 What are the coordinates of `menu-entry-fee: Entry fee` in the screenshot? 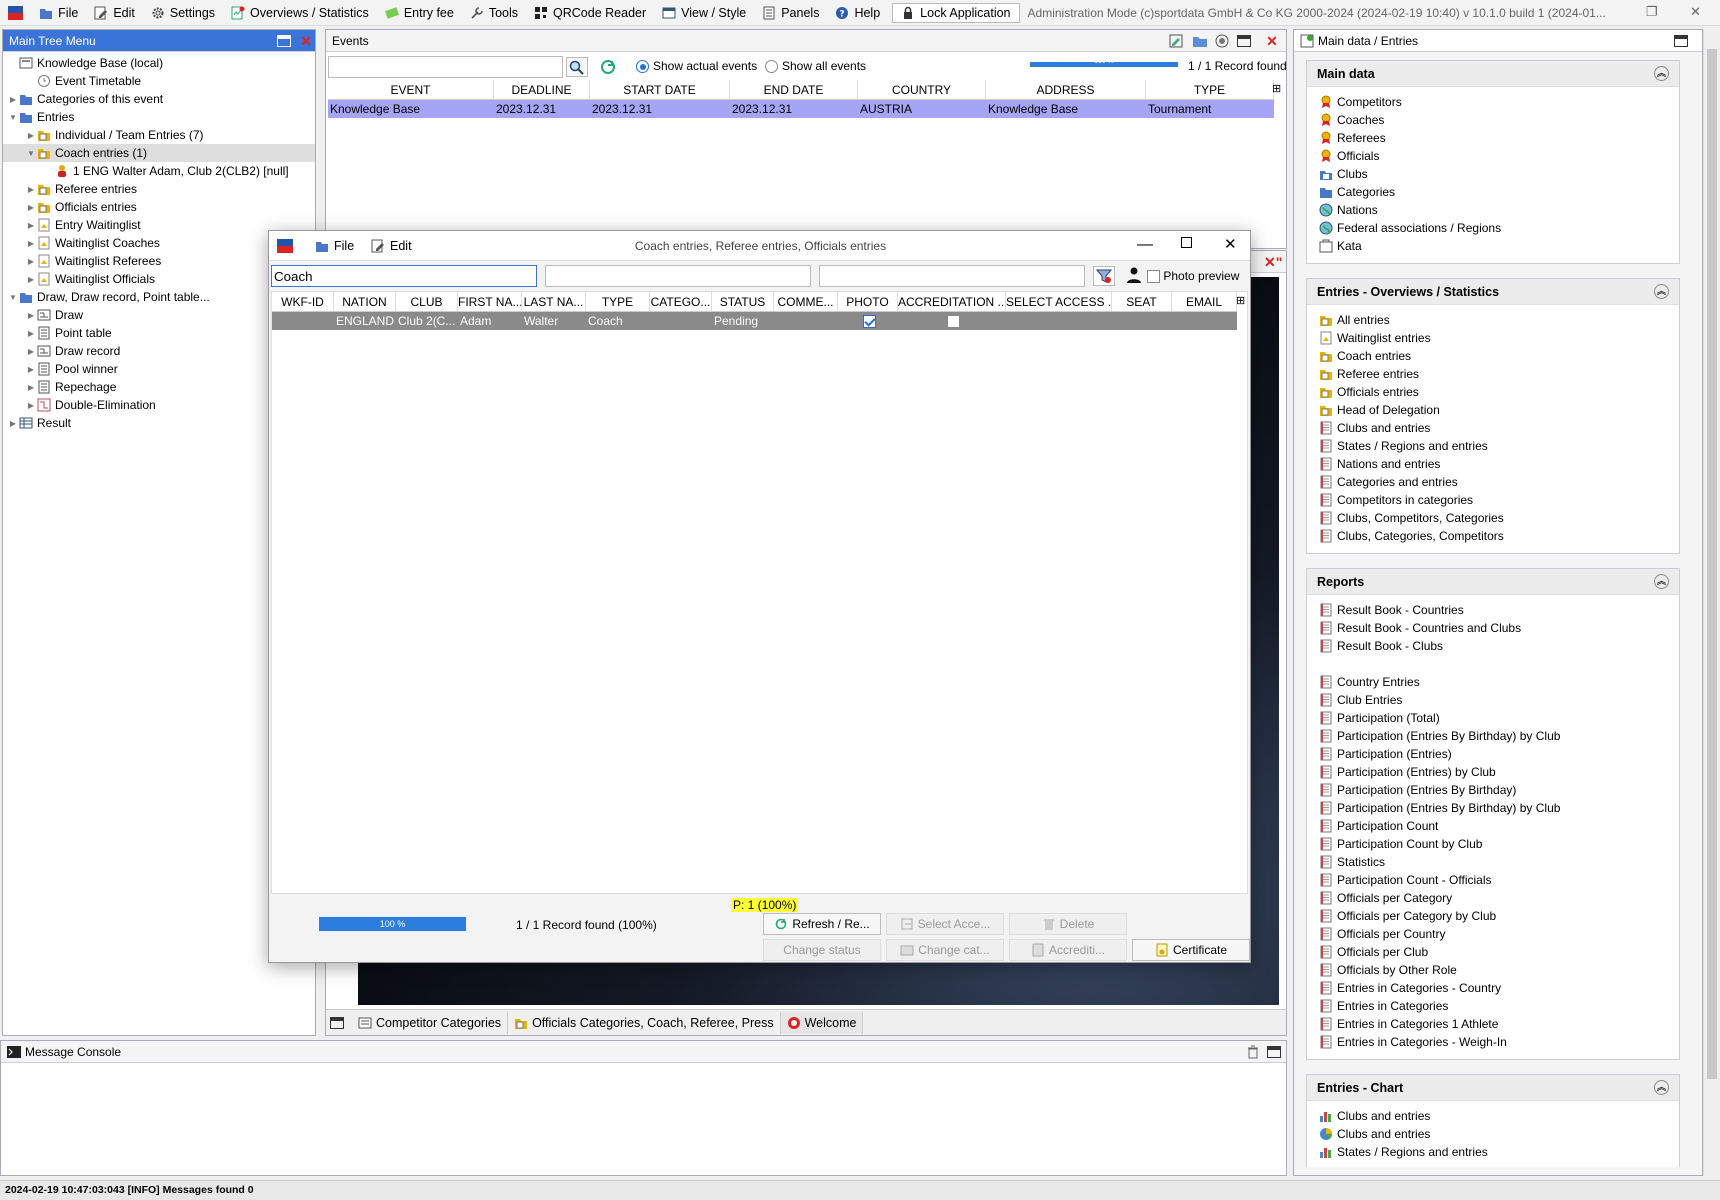 It's located at (419, 13).